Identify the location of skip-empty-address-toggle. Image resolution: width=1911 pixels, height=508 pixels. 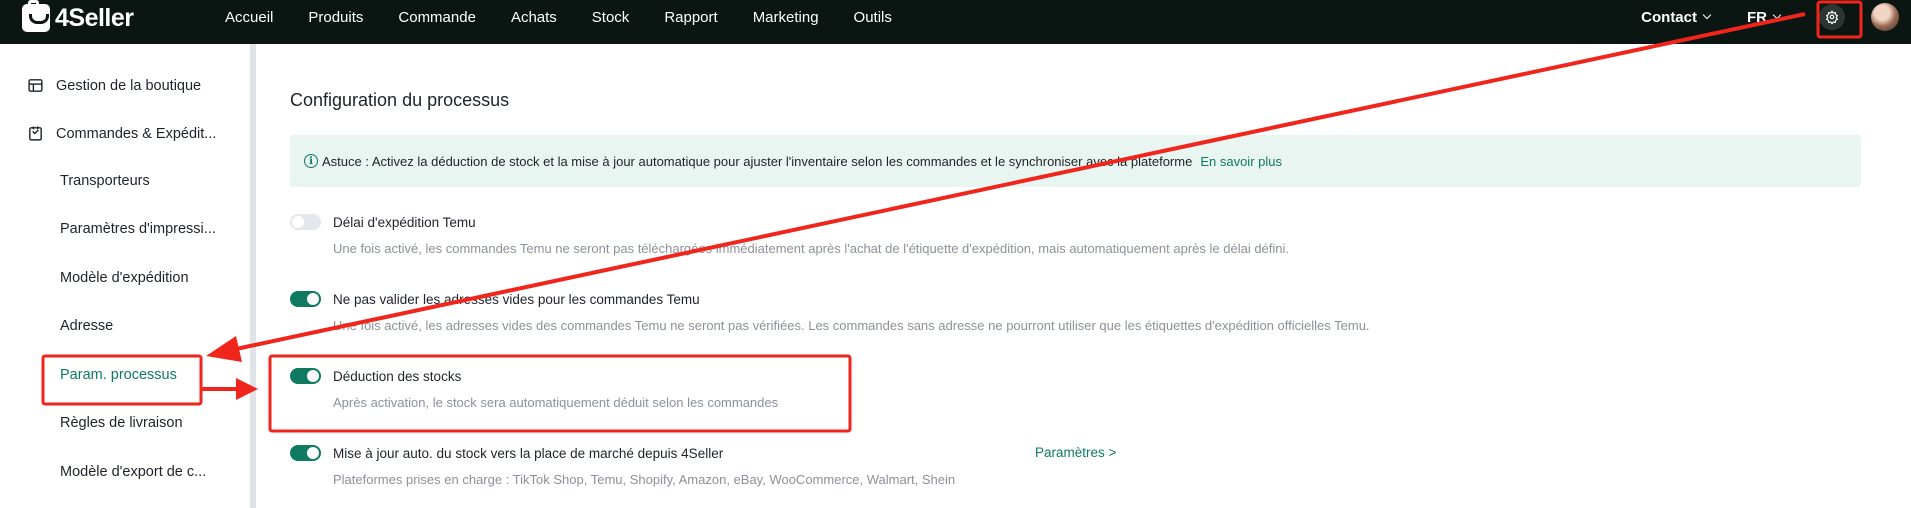
(305, 299).